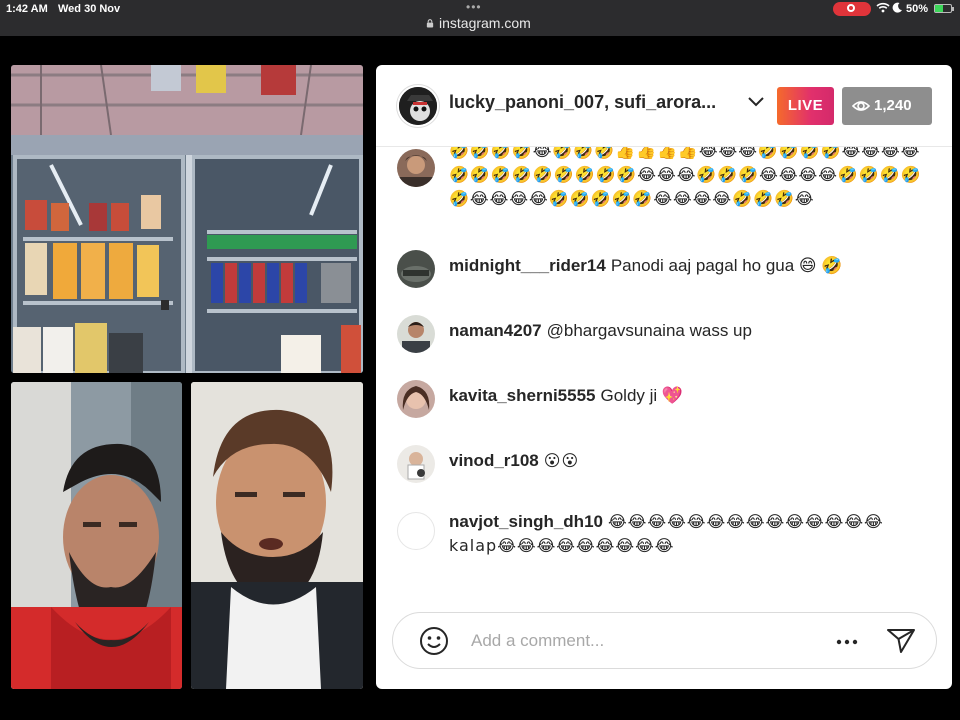 This screenshot has width=960, height=720. Describe the element at coordinates (901, 641) in the screenshot. I see `send-icon` at that location.